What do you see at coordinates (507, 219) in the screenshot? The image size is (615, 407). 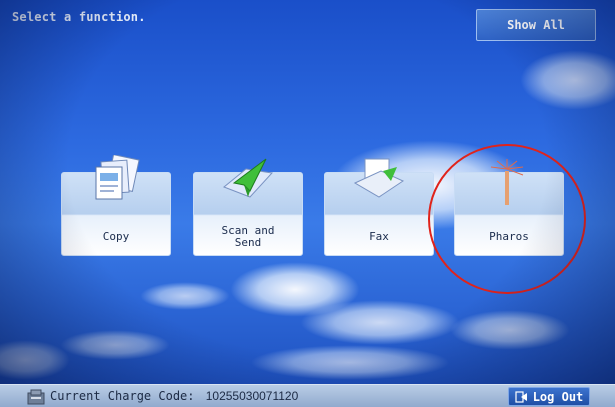 I see `highlight-circle-annotation` at bounding box center [507, 219].